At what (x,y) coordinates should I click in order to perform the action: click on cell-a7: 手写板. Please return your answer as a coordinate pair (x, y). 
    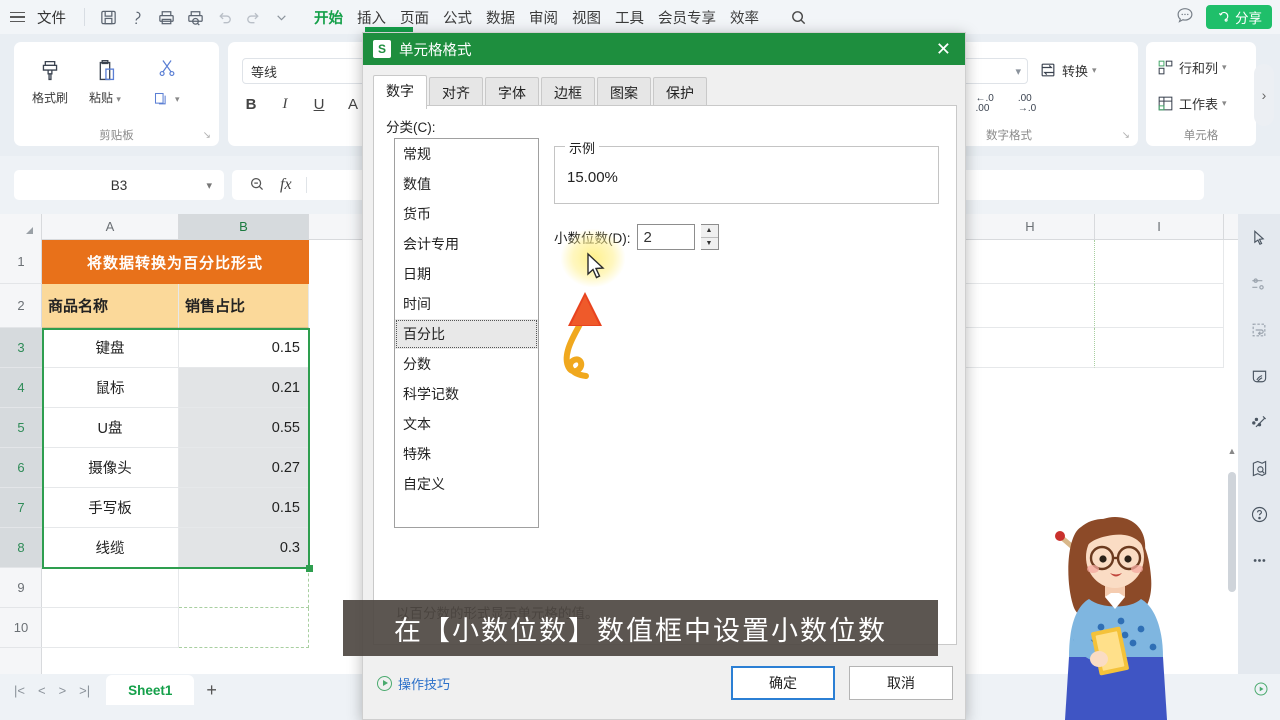
    Looking at the image, I should click on (110, 508).